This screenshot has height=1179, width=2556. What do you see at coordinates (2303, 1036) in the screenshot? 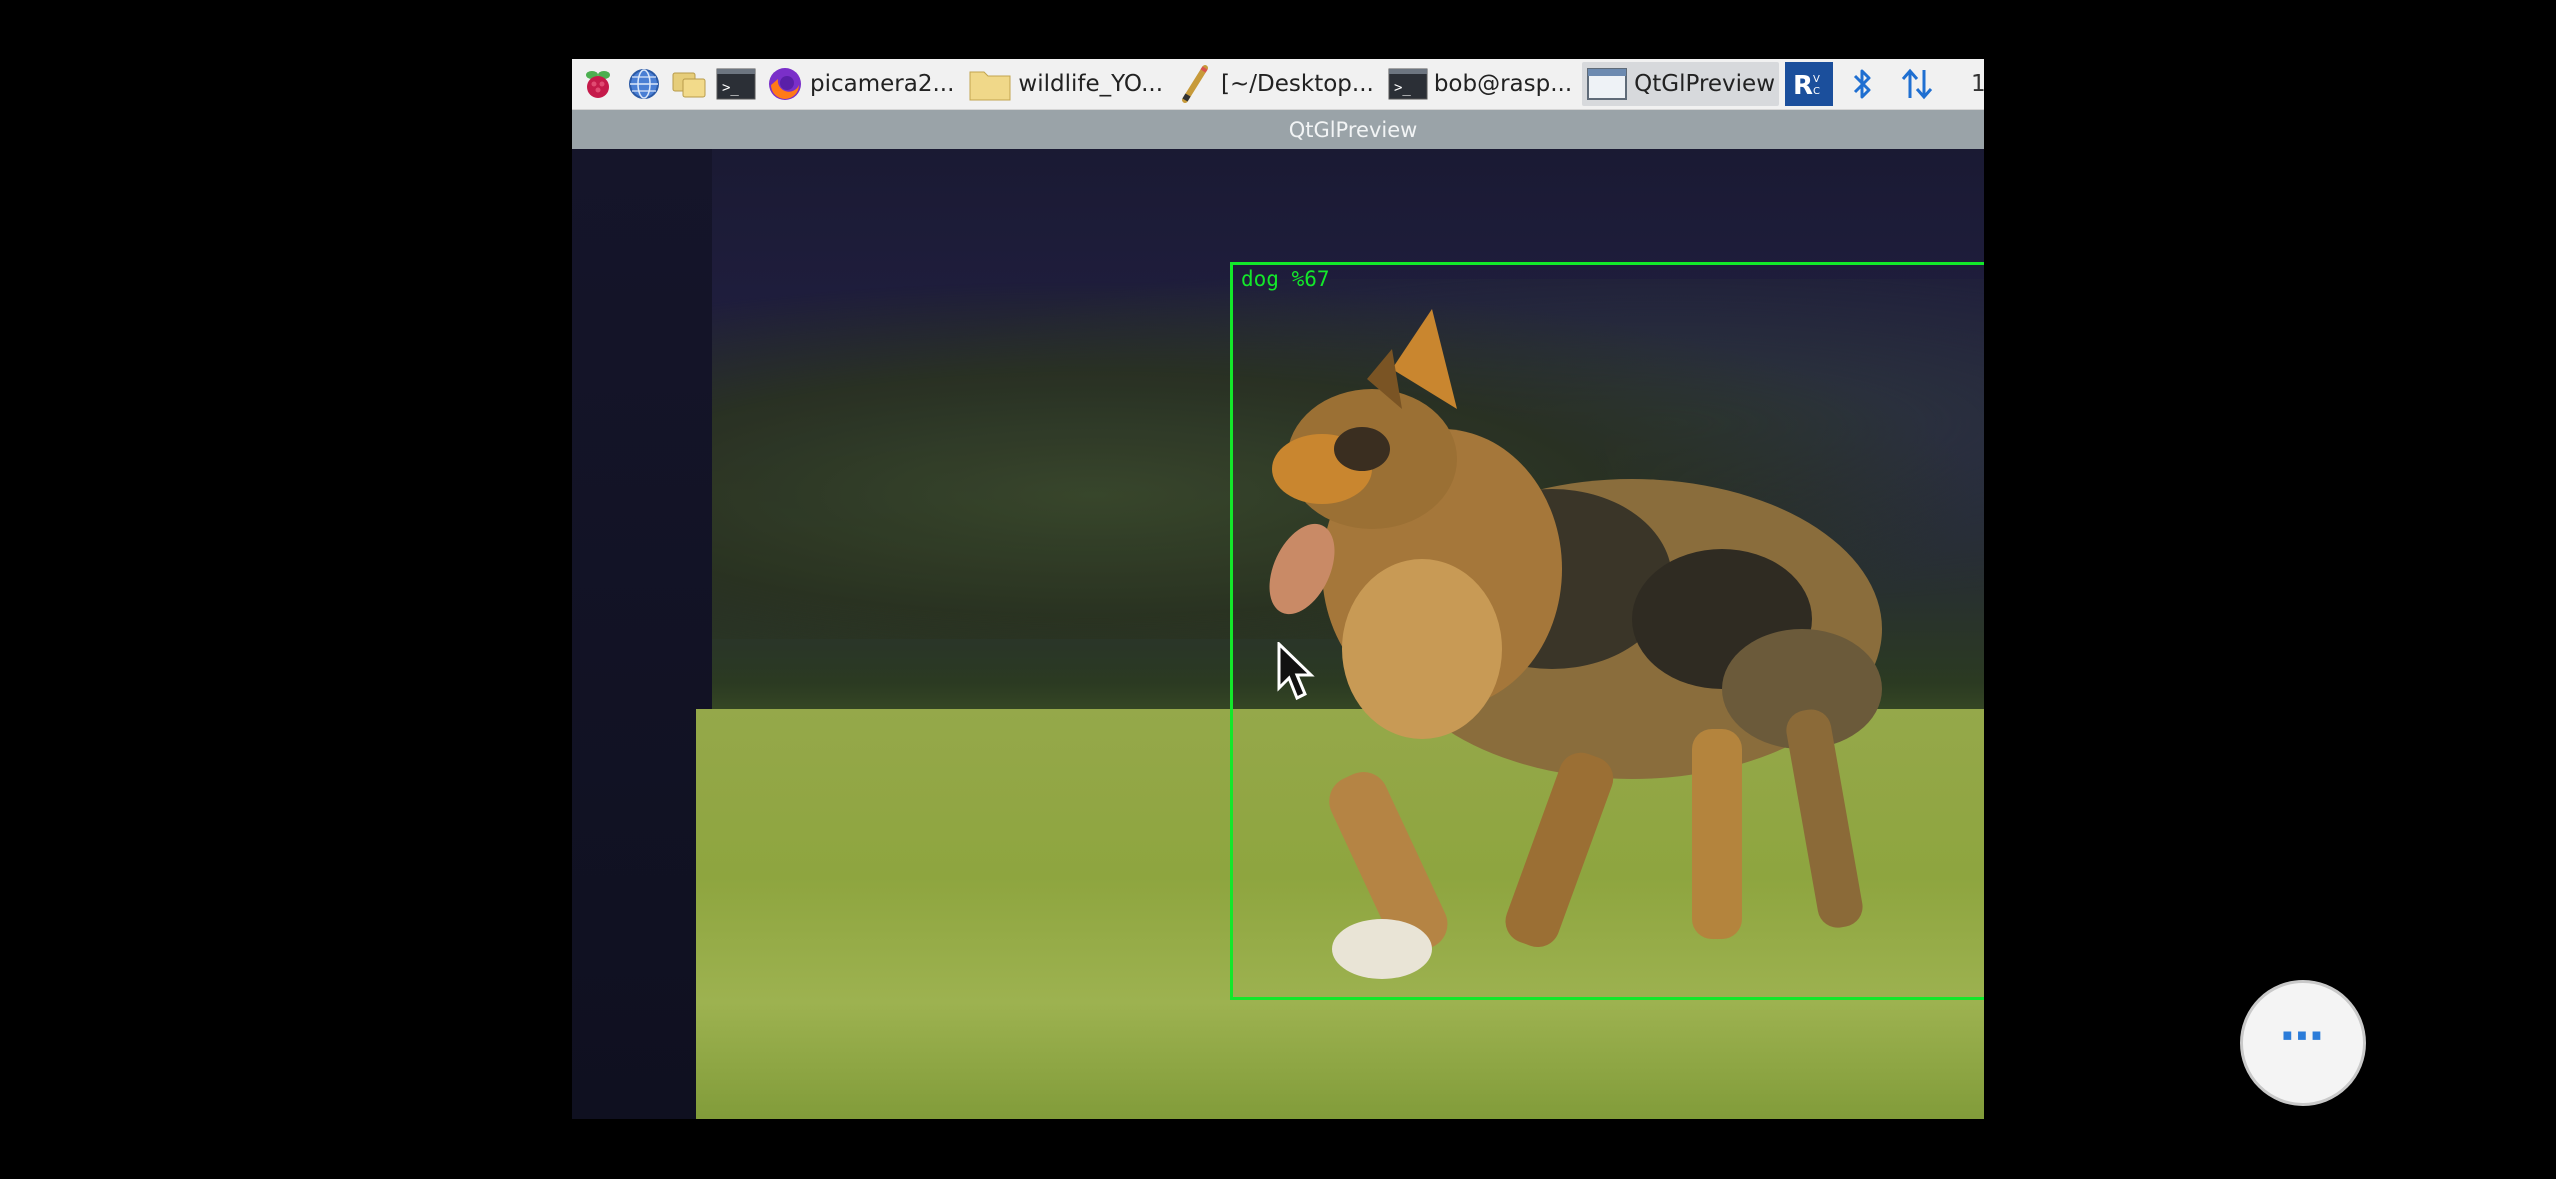
I see `more-options-icon: ⋯` at bounding box center [2303, 1036].